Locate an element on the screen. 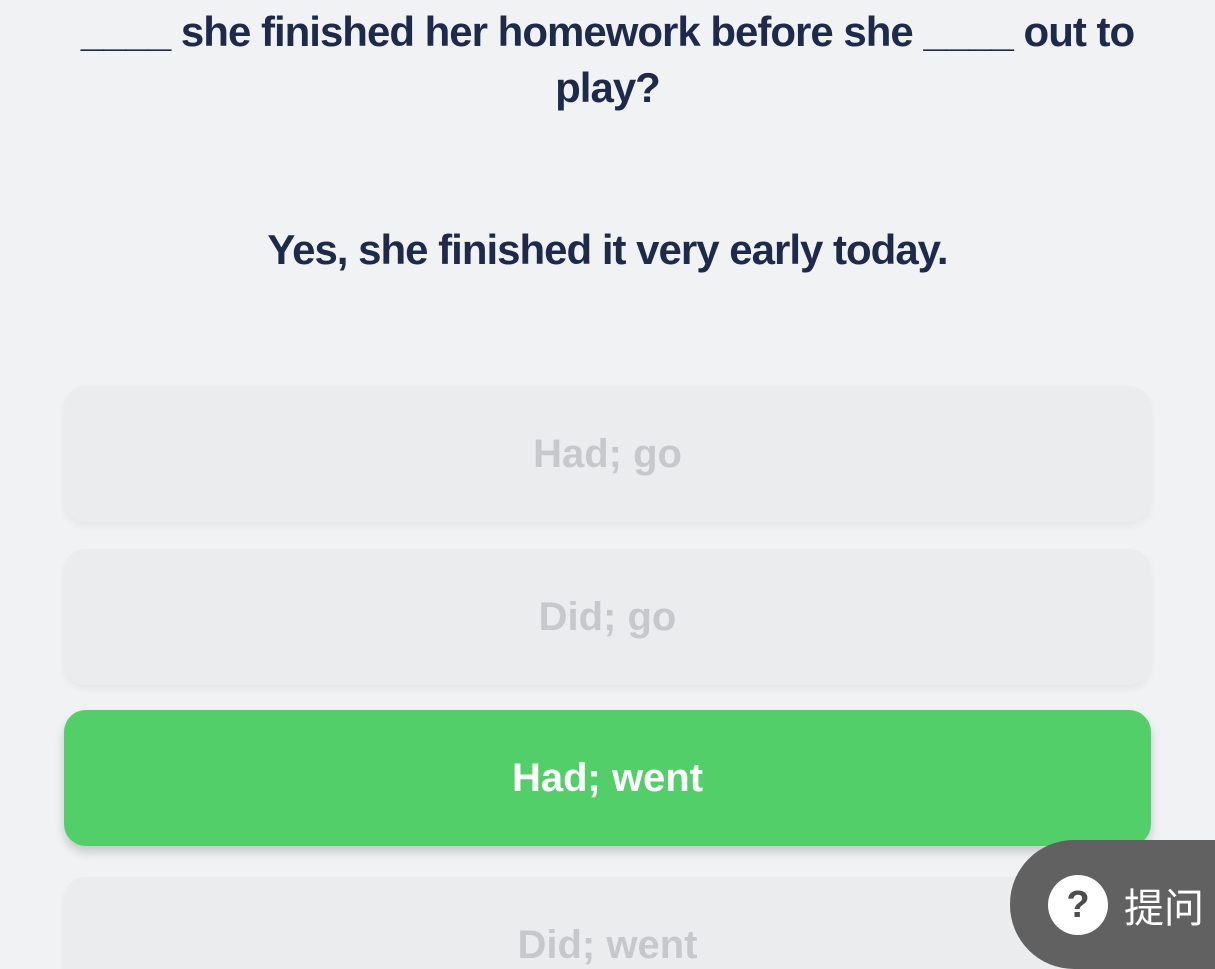 Image resolution: width=1215 pixels, height=969 pixels. answer-option-2: Did; go is located at coordinates (607, 617).